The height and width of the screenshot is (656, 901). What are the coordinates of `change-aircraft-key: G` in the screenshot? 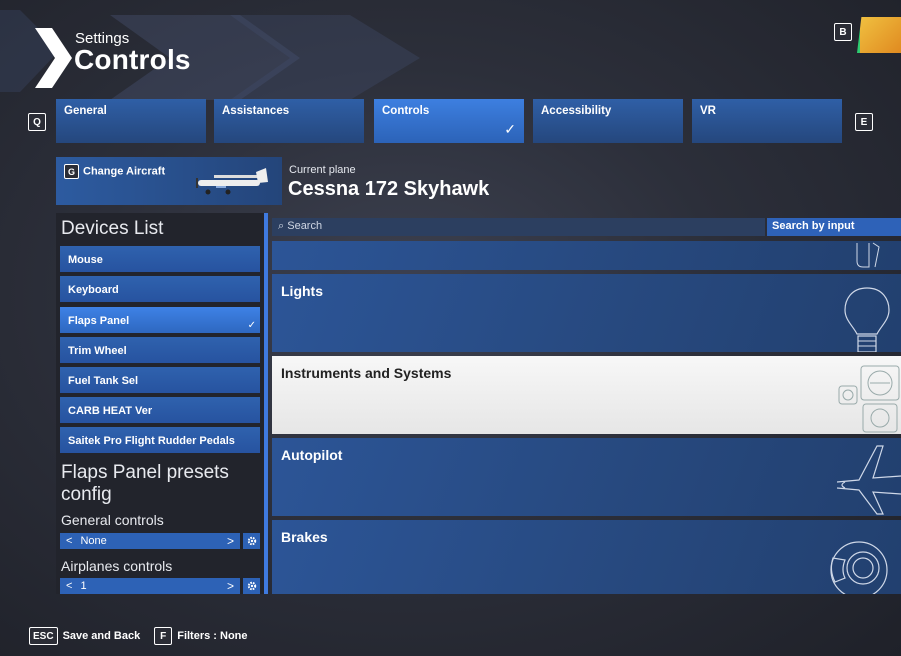 It's located at (72, 171).